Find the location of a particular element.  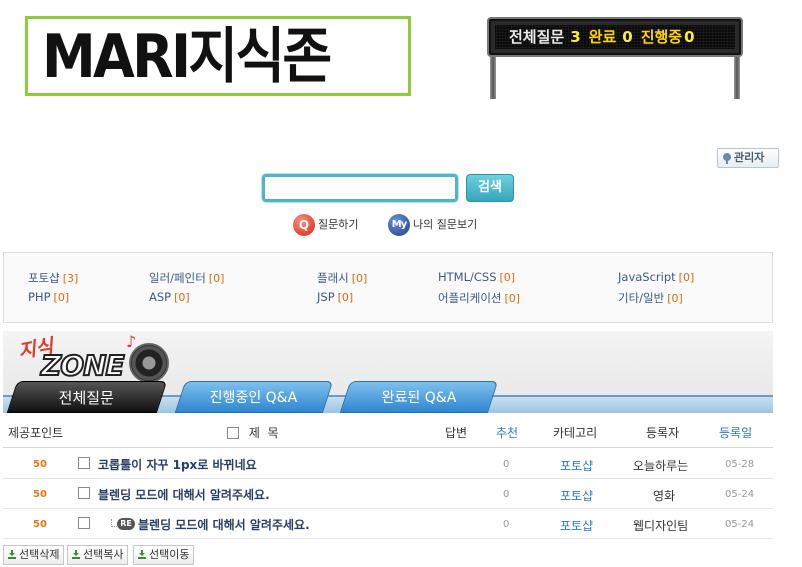

category-item: ASP [0] is located at coordinates (169, 297).